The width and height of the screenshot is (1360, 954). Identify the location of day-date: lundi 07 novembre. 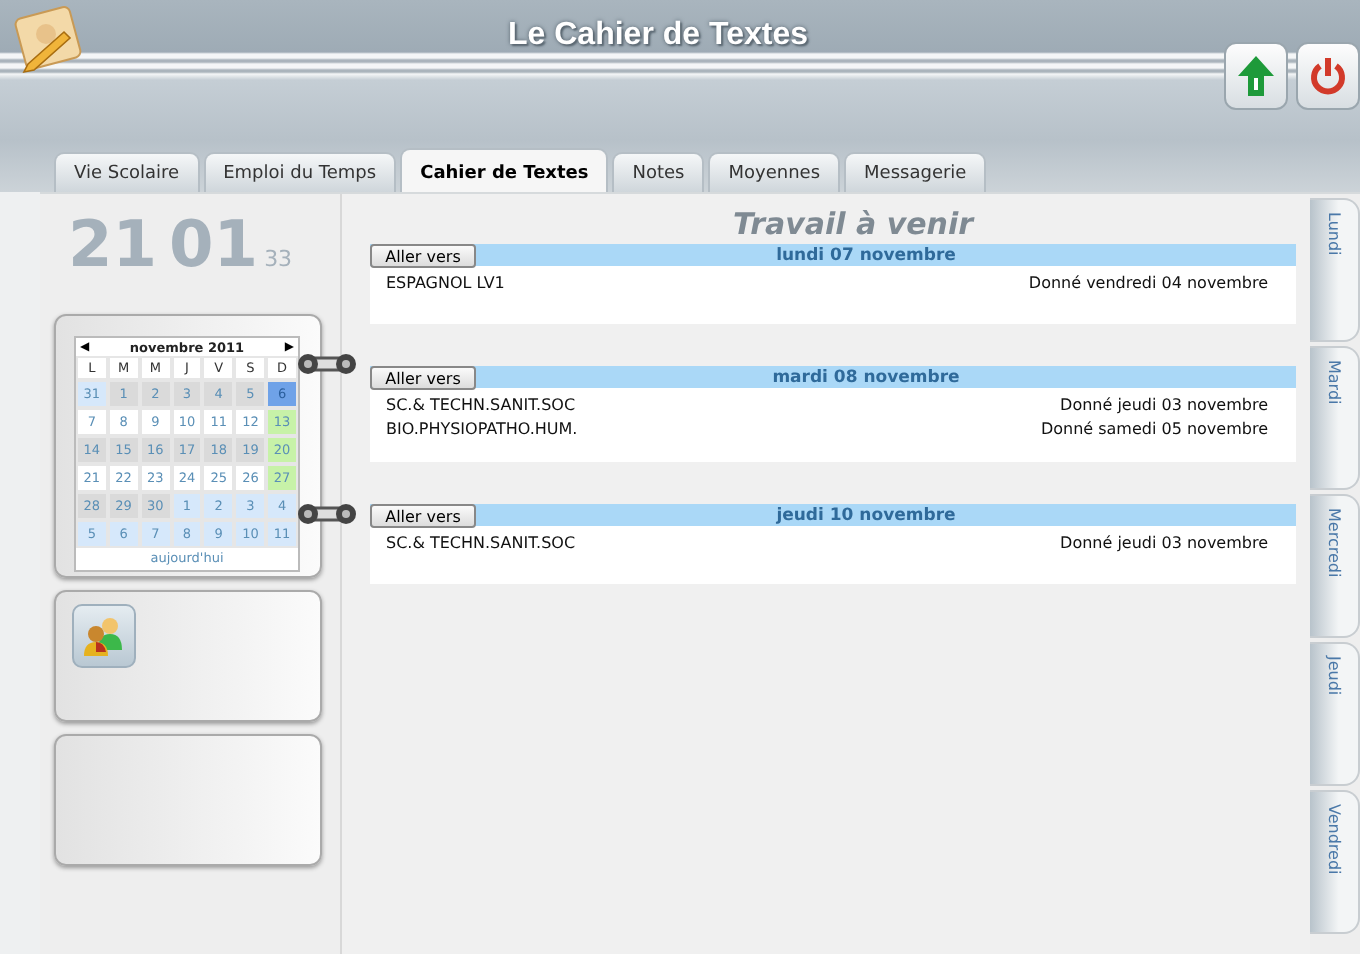
(866, 255).